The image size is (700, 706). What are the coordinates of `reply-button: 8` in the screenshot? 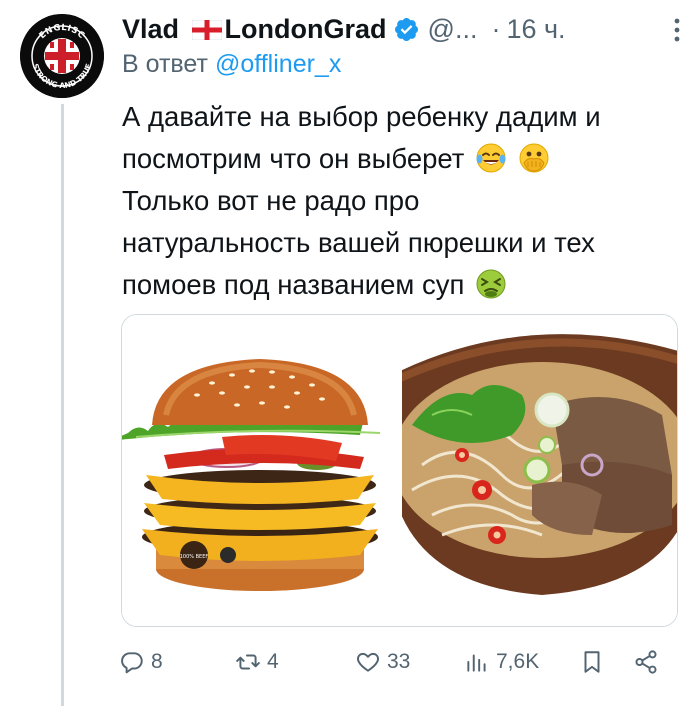 It's located at (141, 662).